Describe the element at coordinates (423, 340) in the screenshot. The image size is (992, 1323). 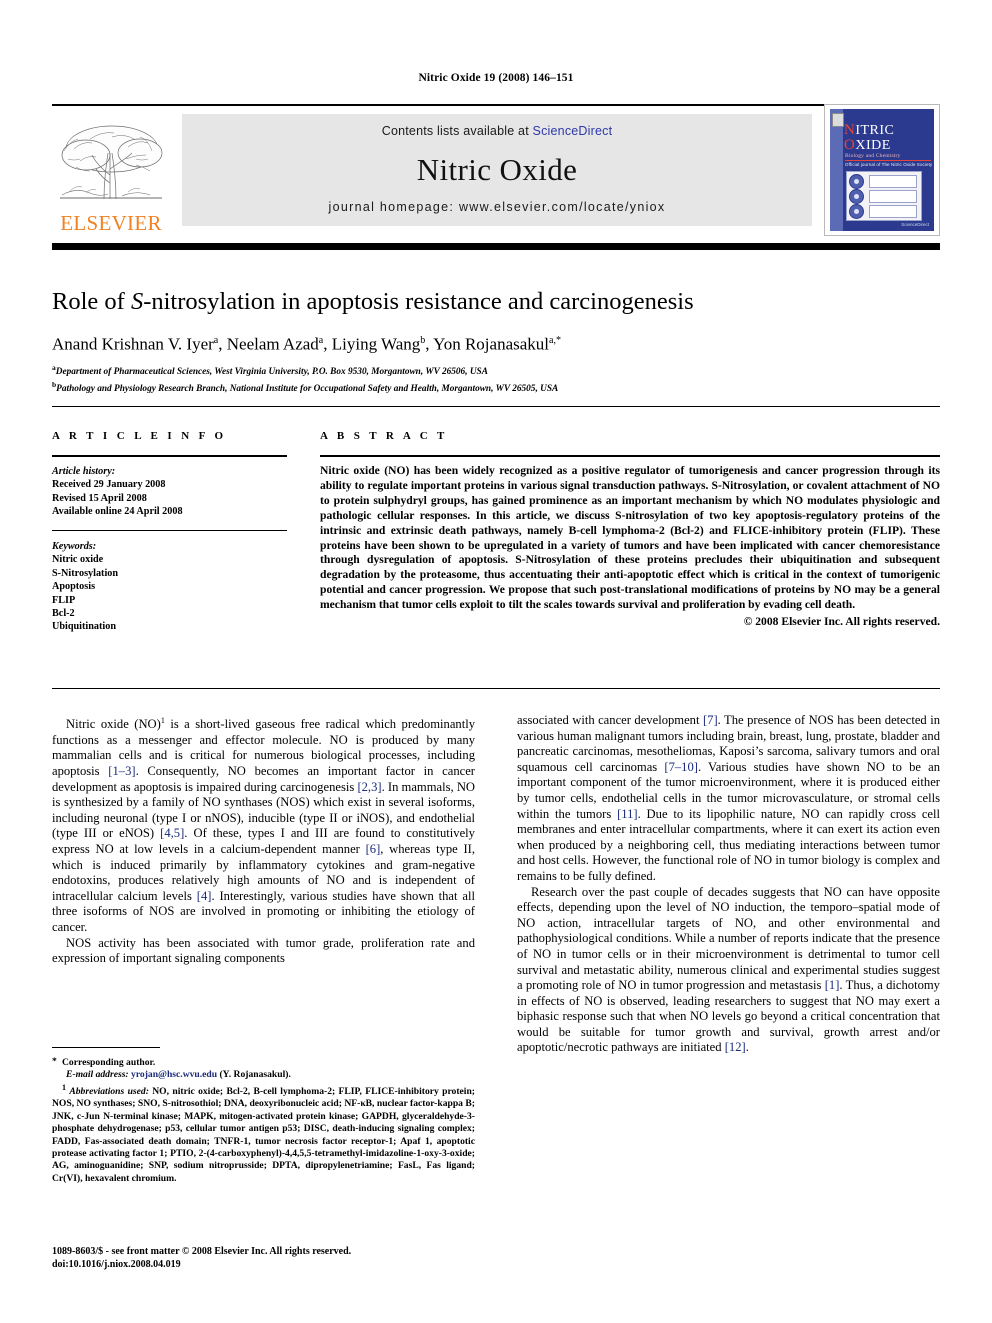
I see `author-affiliation-mark: b` at that location.